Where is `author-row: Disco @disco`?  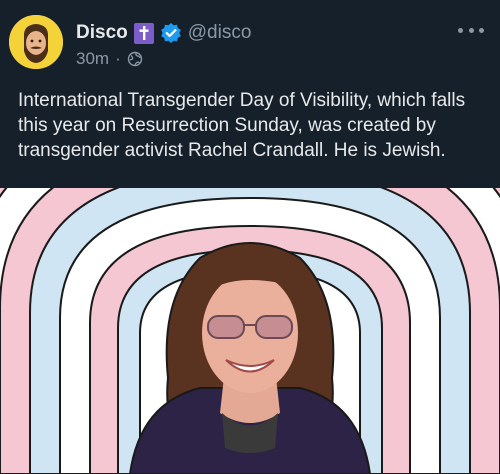
author-row: Disco @disco is located at coordinates (163, 33).